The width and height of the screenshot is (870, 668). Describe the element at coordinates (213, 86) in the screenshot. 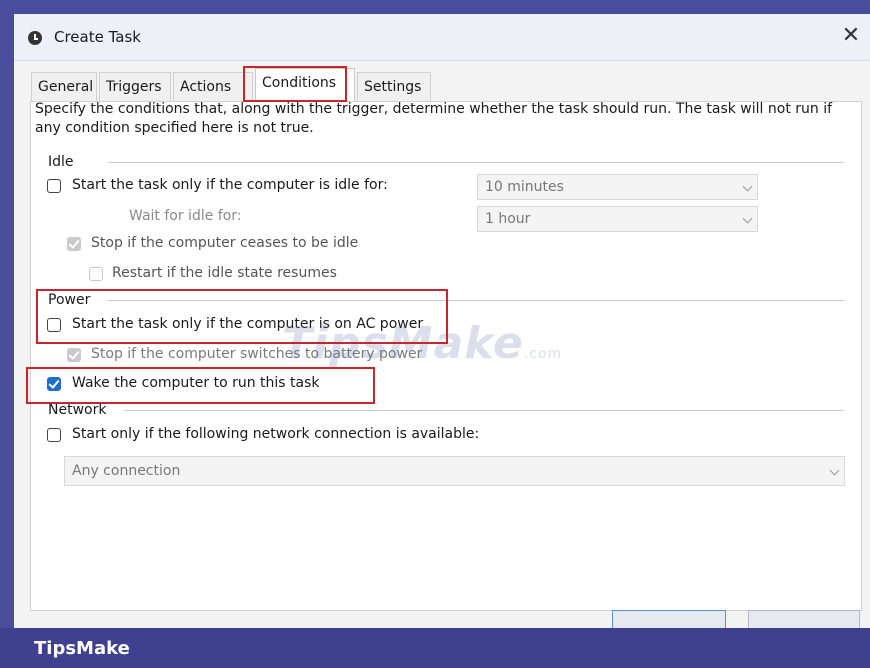

I see `tab-actions: Actions` at that location.